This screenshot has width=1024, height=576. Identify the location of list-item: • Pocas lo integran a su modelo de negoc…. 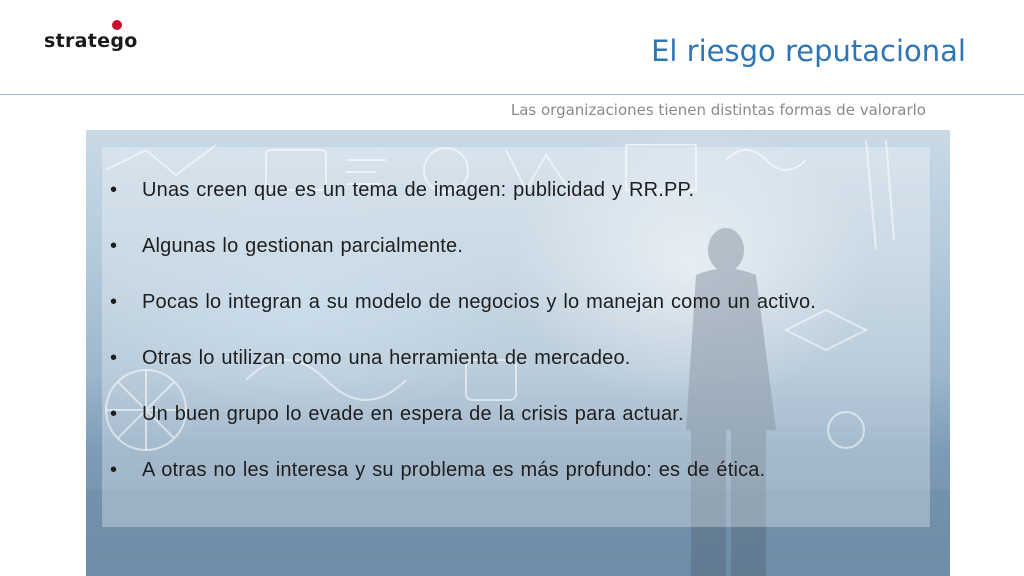
(520, 302).